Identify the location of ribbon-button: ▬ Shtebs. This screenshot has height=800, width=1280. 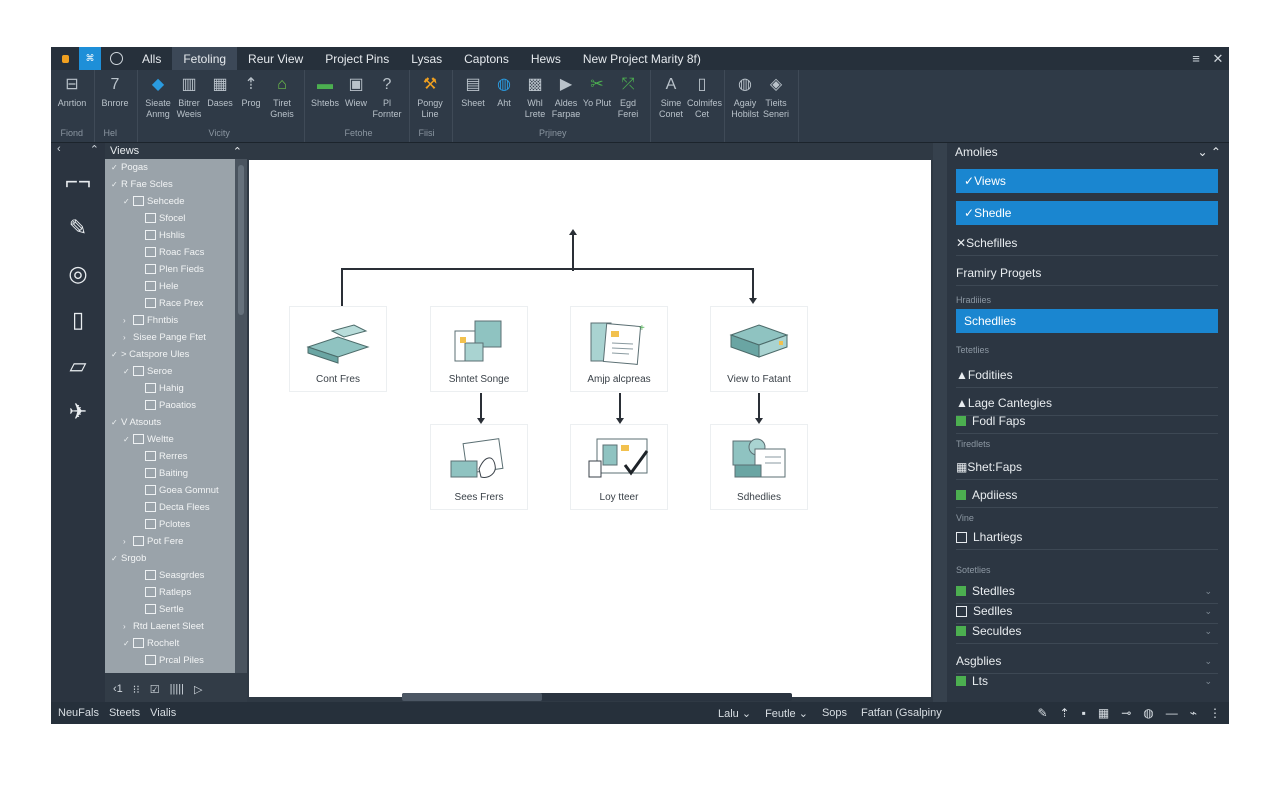
(325, 92).